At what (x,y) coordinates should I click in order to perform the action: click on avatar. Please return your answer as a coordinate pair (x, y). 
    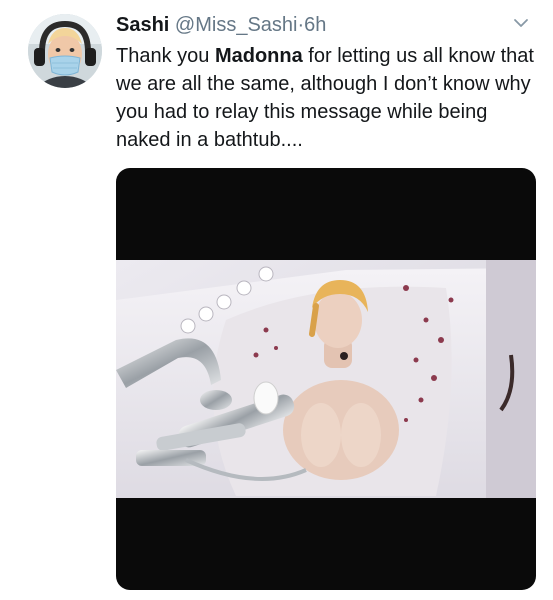
    Looking at the image, I should click on (65, 51).